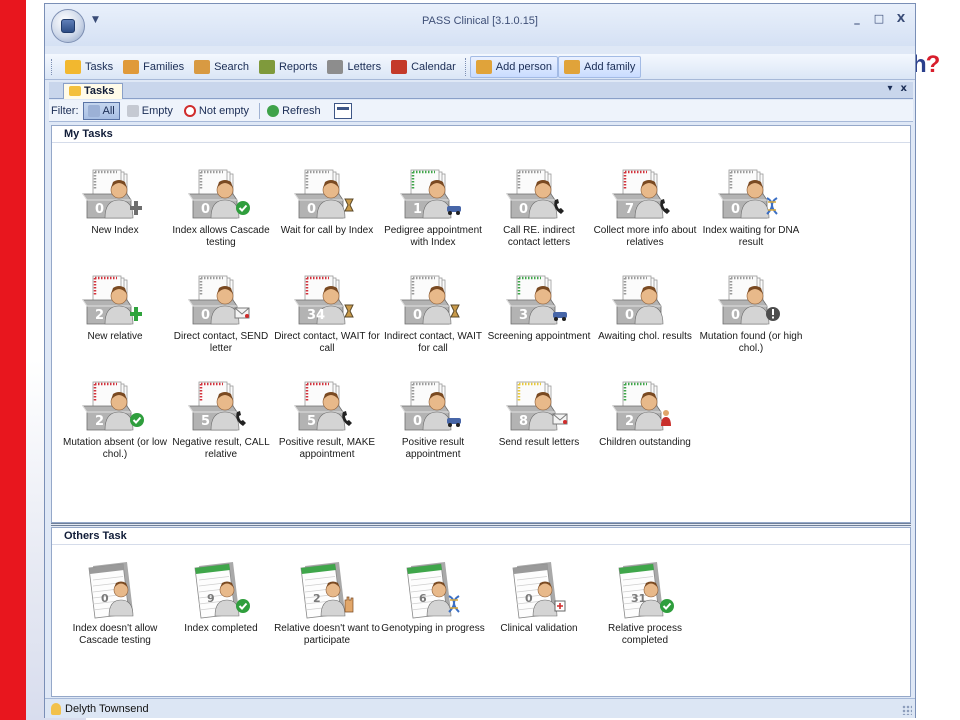 Image resolution: width=960 pixels, height=720 pixels. What do you see at coordinates (221, 419) in the screenshot?
I see `task-tile-negative-result-call-relative: 5 Negative result, CALL relative` at bounding box center [221, 419].